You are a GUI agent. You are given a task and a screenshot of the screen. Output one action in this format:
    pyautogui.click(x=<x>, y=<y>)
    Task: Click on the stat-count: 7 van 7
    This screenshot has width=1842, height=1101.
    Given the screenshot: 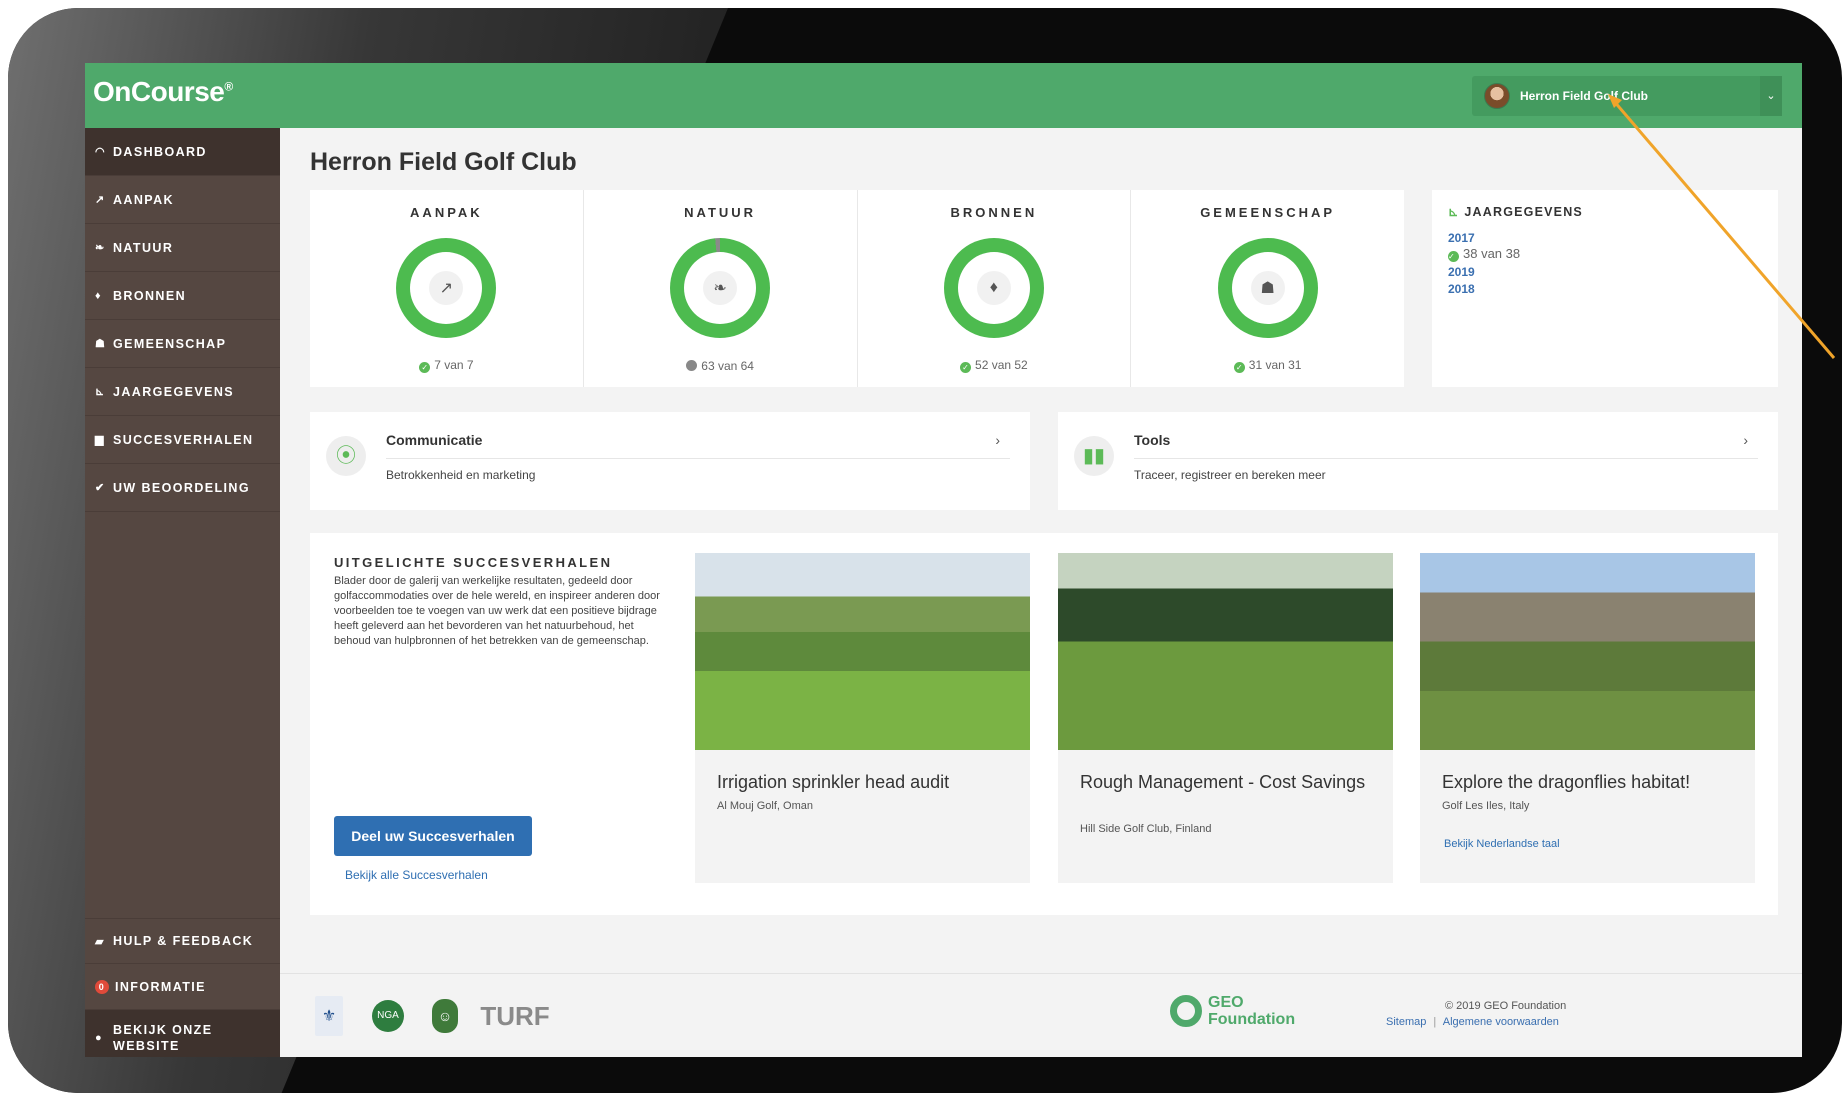 What is the action you would take?
    pyautogui.click(x=454, y=365)
    